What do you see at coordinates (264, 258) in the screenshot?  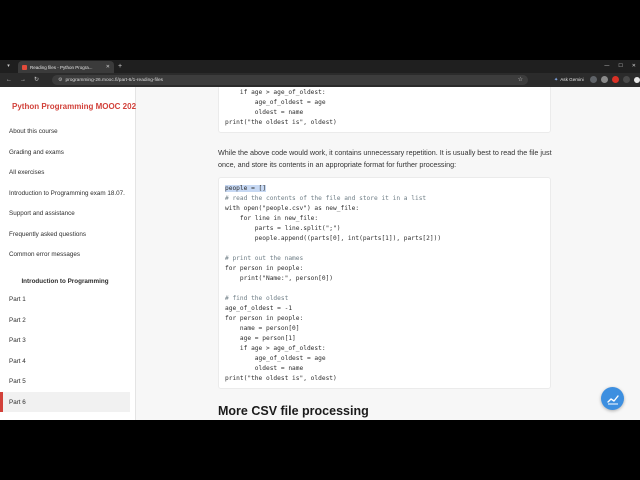 I see `code-comment: # print out the names` at bounding box center [264, 258].